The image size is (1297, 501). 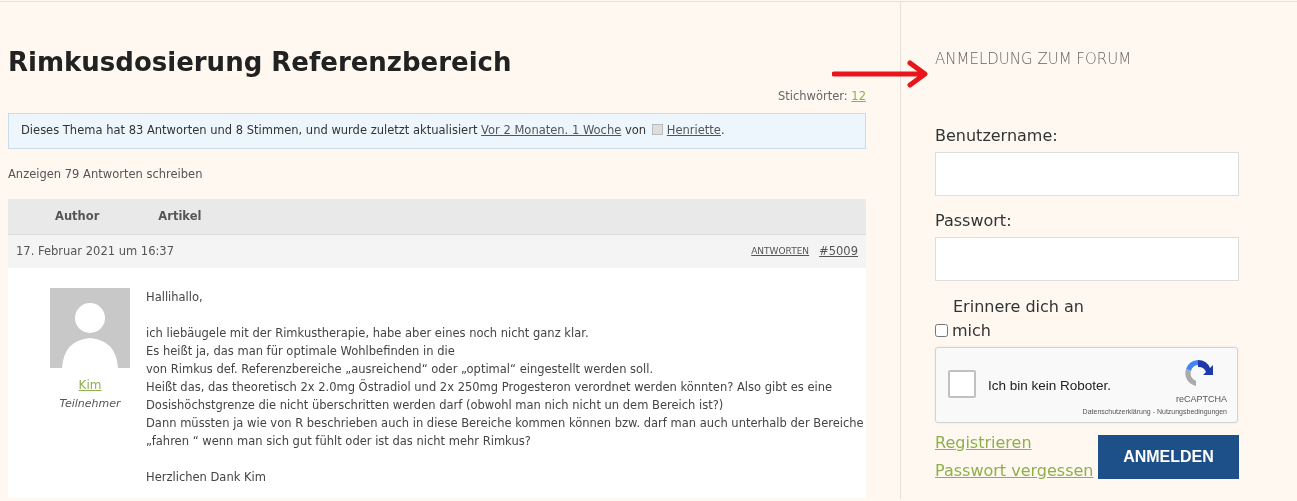 I want to click on reply-link: ANTWORTEN, so click(x=780, y=251).